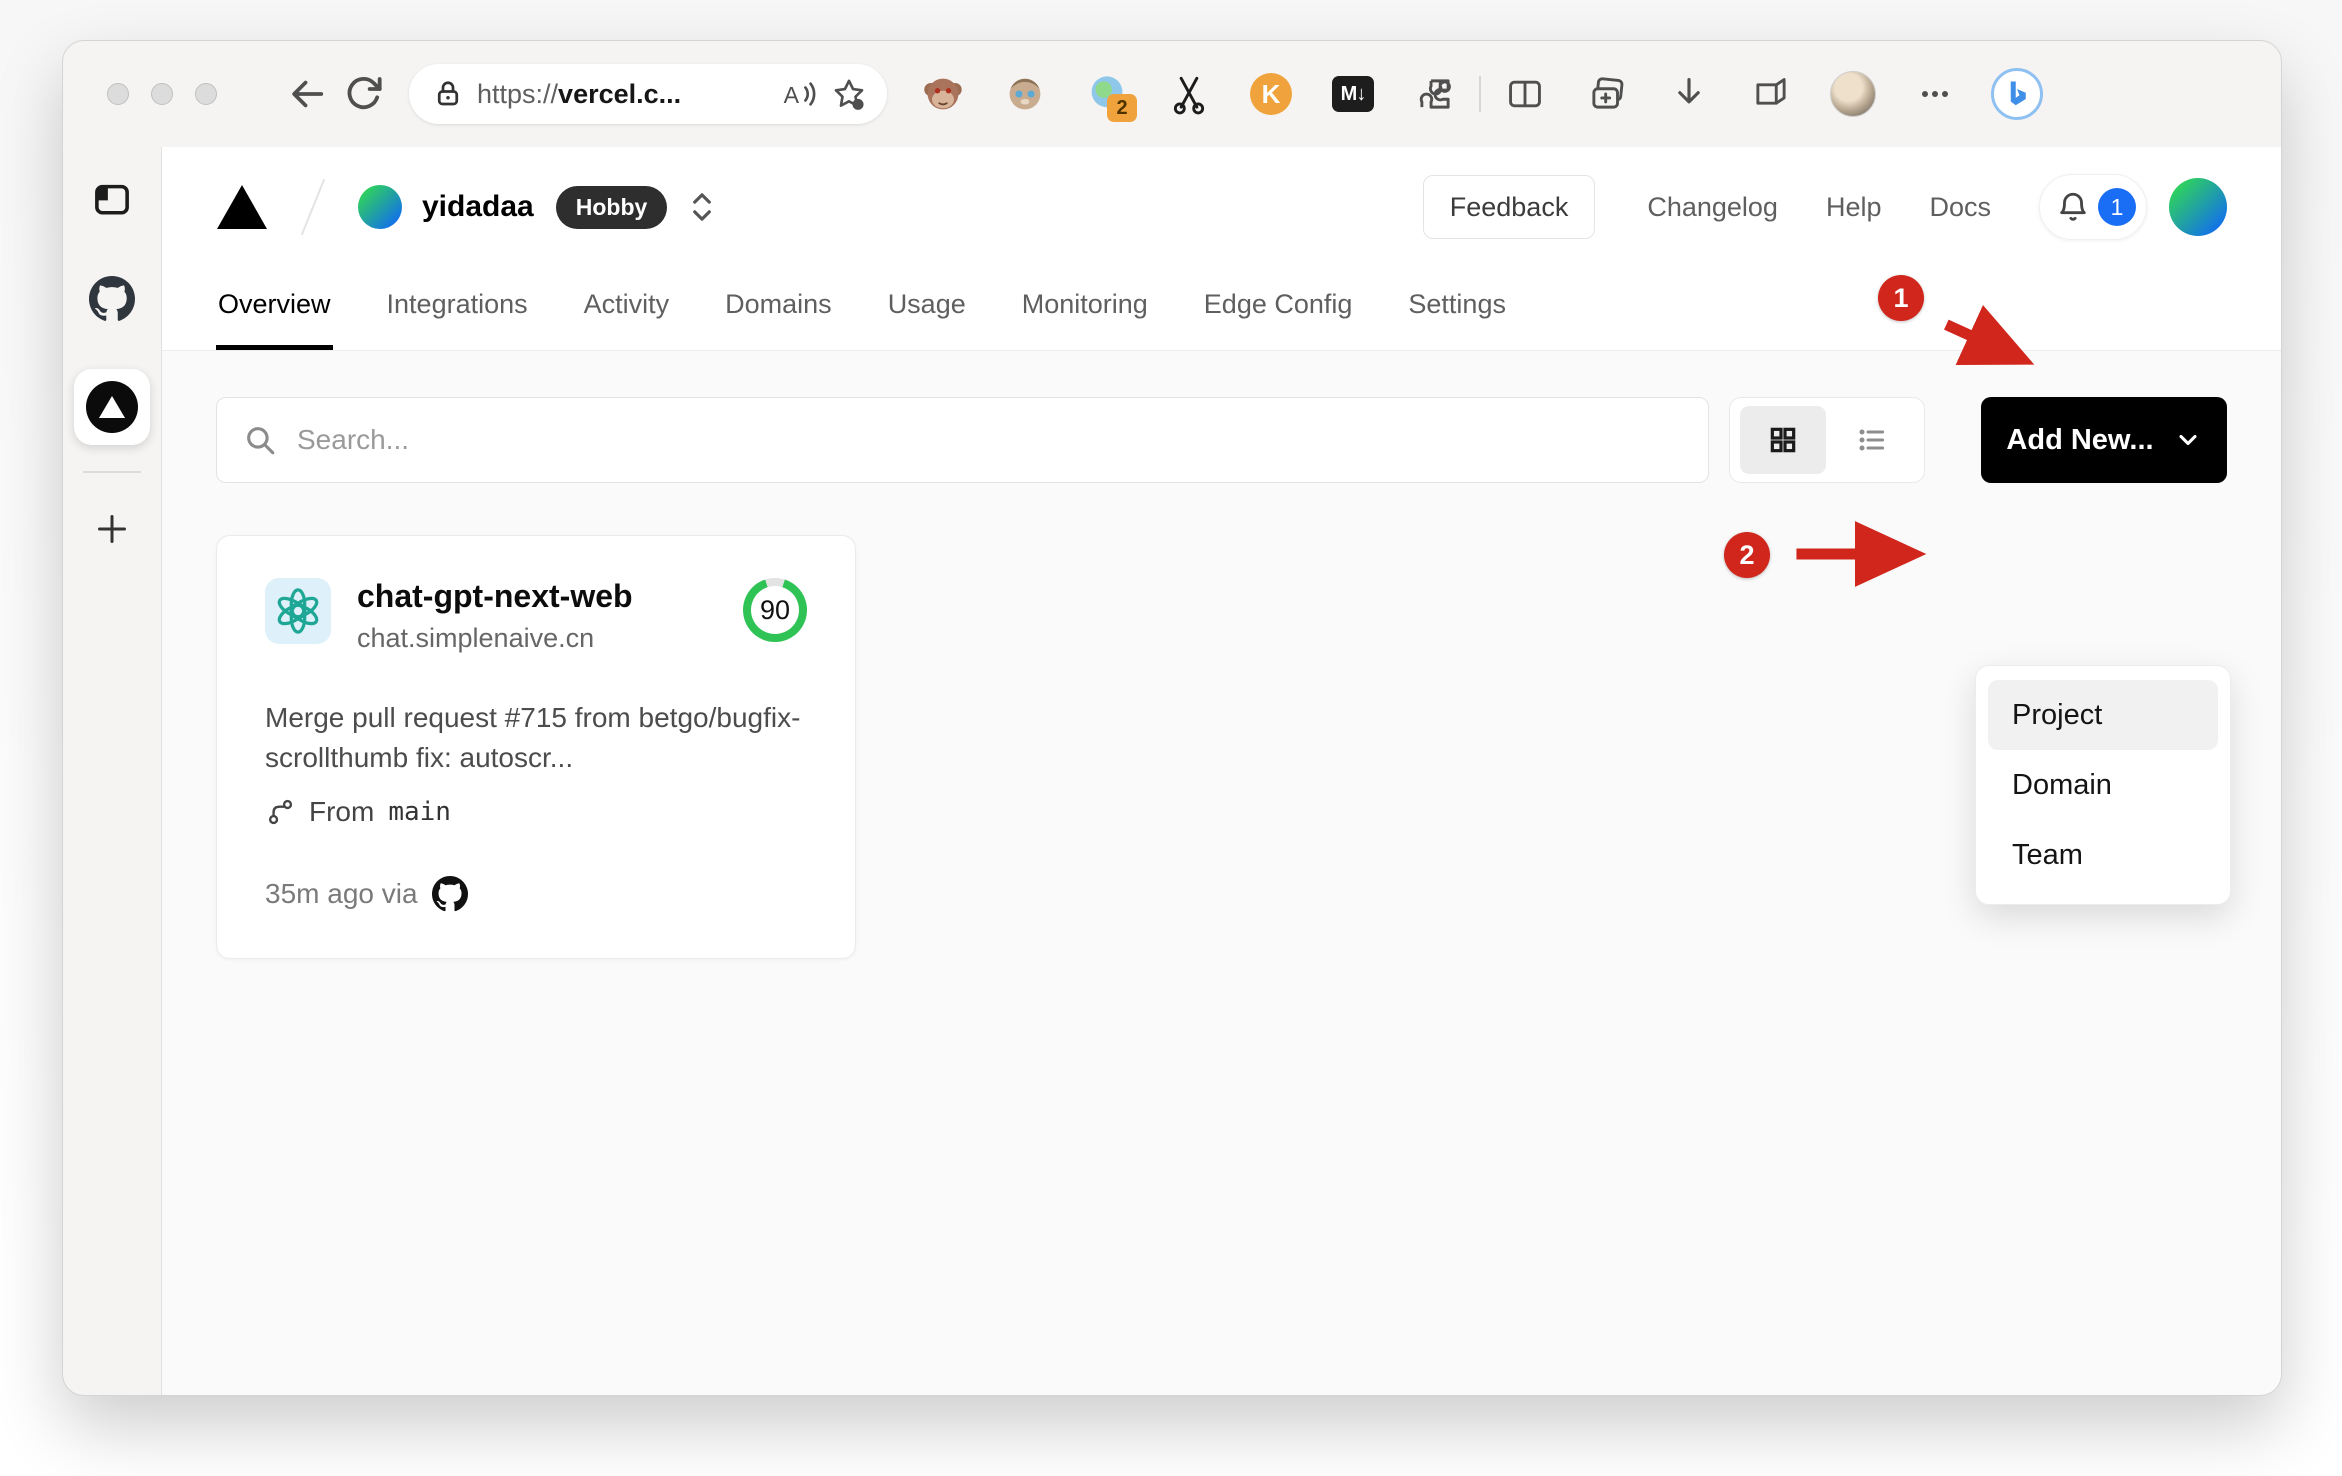 The image size is (2342, 1476). I want to click on tab-github, so click(112, 299).